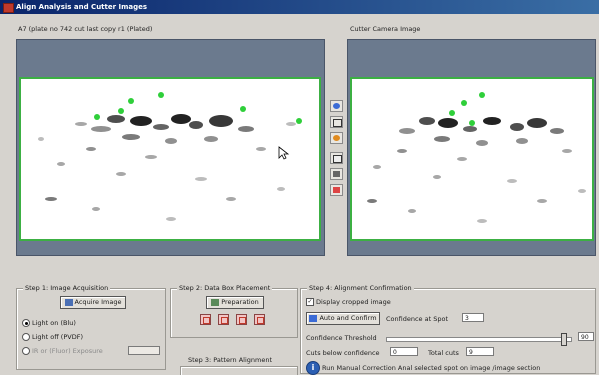 Image resolution: width=599 pixels, height=375 pixels. I want to click on total-cuts-field: 9, so click(480, 351).